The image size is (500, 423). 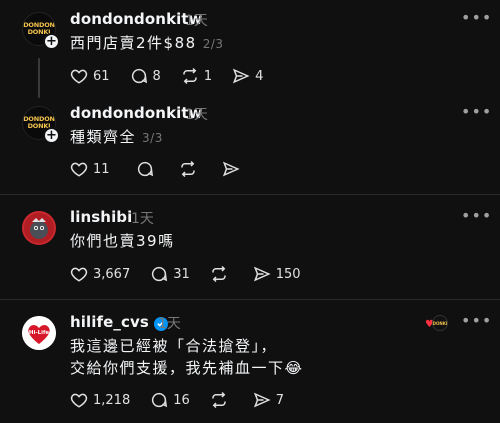 I want to click on post-text: 種類齊全 3/3, so click(x=116, y=137).